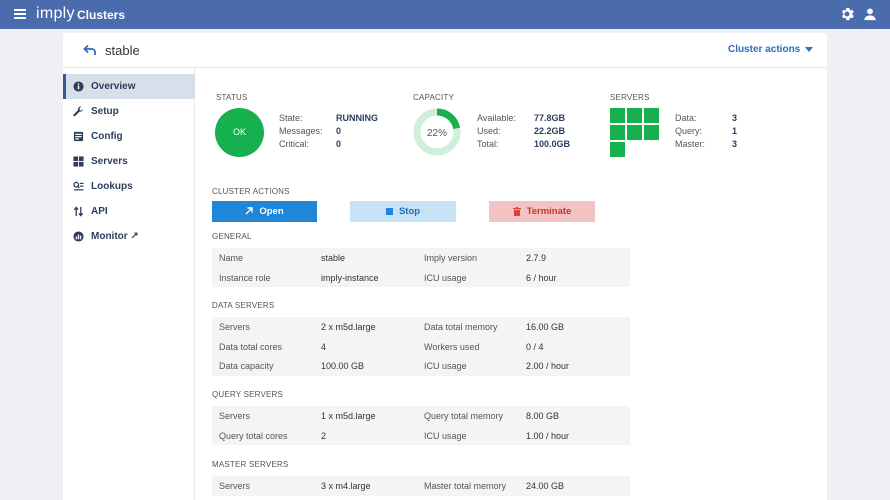 Image resolution: width=890 pixels, height=500 pixels. What do you see at coordinates (870, 14) in the screenshot?
I see `user-avatar-icon` at bounding box center [870, 14].